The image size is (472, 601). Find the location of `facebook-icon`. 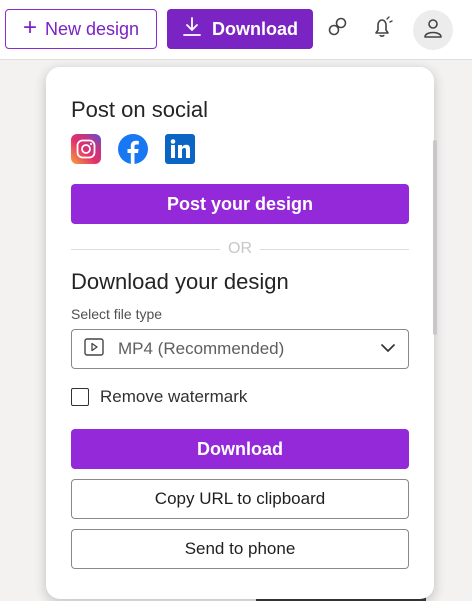

facebook-icon is located at coordinates (133, 149).